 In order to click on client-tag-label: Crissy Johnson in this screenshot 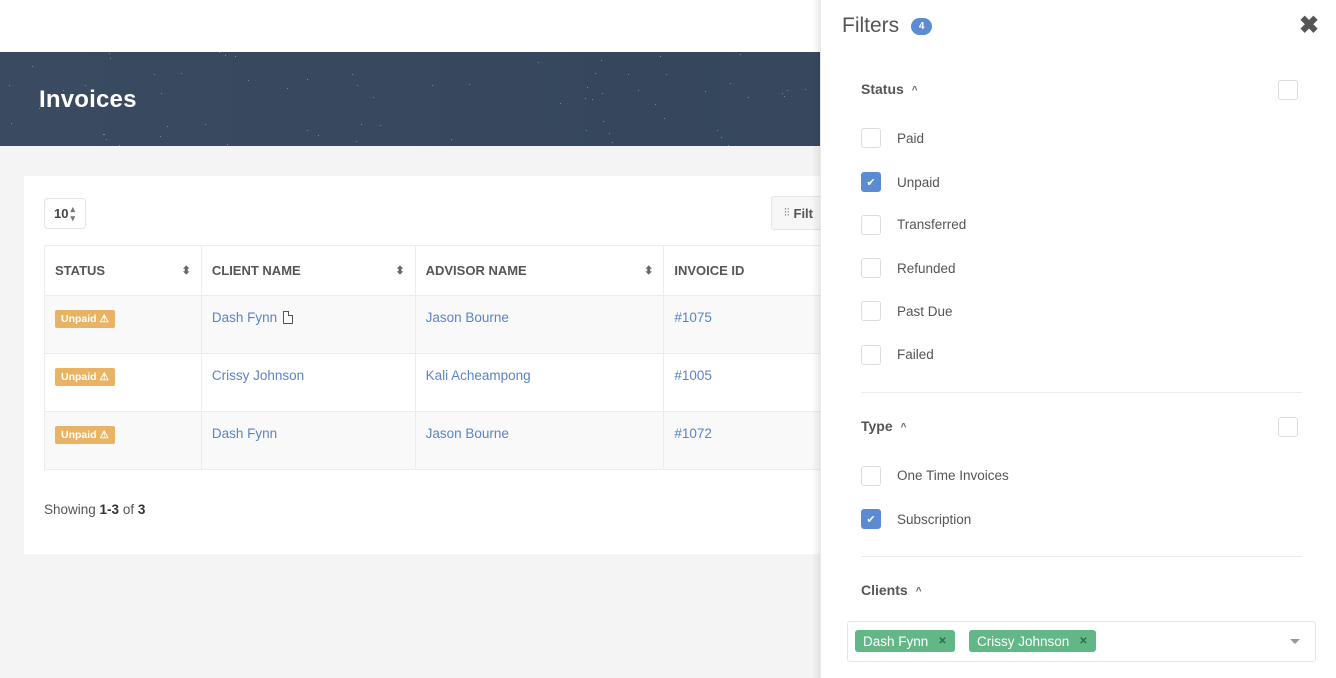, I will do `click(1023, 641)`.